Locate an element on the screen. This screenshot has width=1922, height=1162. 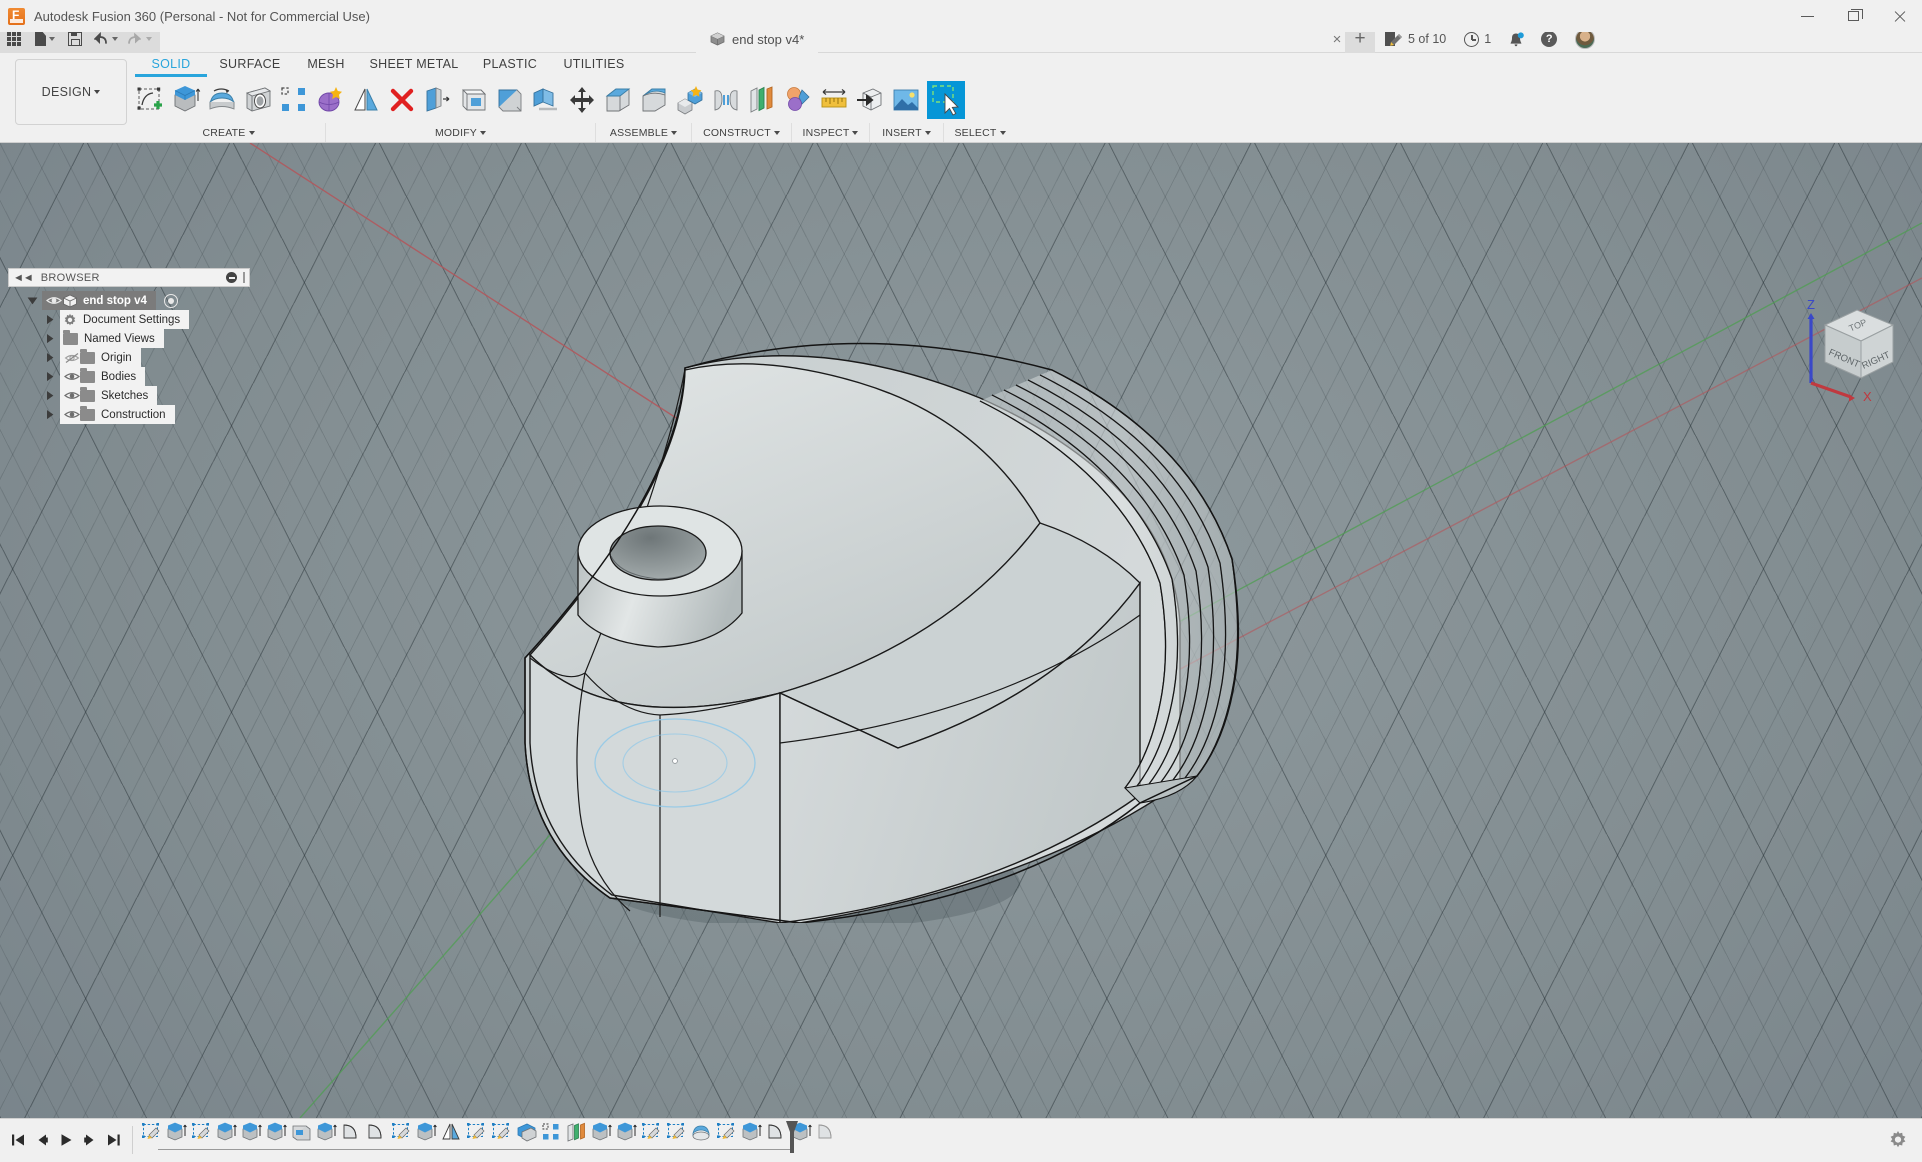
extrude-icon is located at coordinates (186, 100).